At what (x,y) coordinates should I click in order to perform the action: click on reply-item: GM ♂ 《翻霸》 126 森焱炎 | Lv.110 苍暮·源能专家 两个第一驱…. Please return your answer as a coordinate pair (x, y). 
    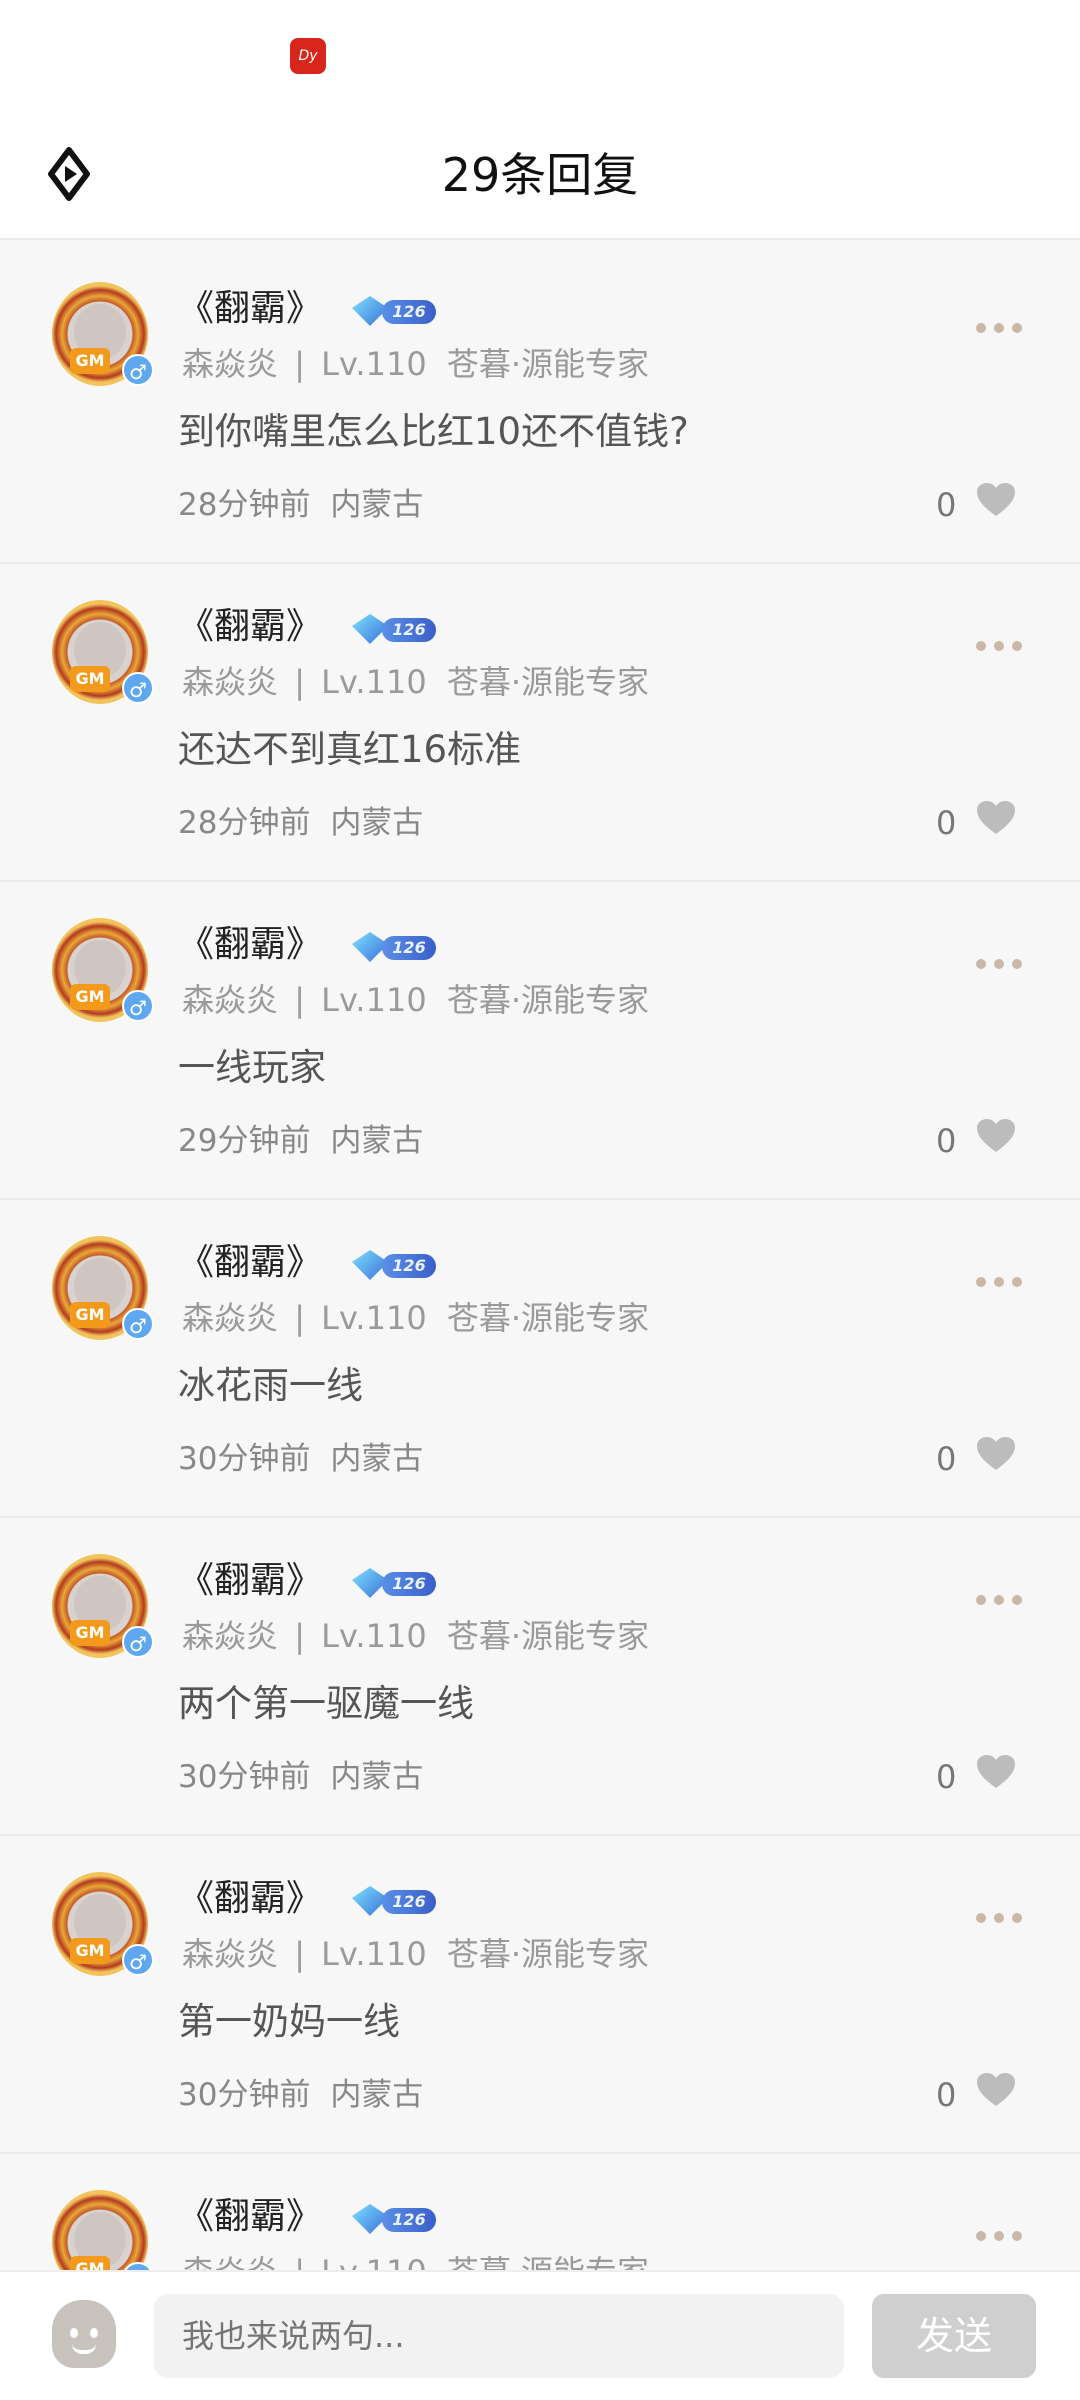
    Looking at the image, I should click on (540, 1677).